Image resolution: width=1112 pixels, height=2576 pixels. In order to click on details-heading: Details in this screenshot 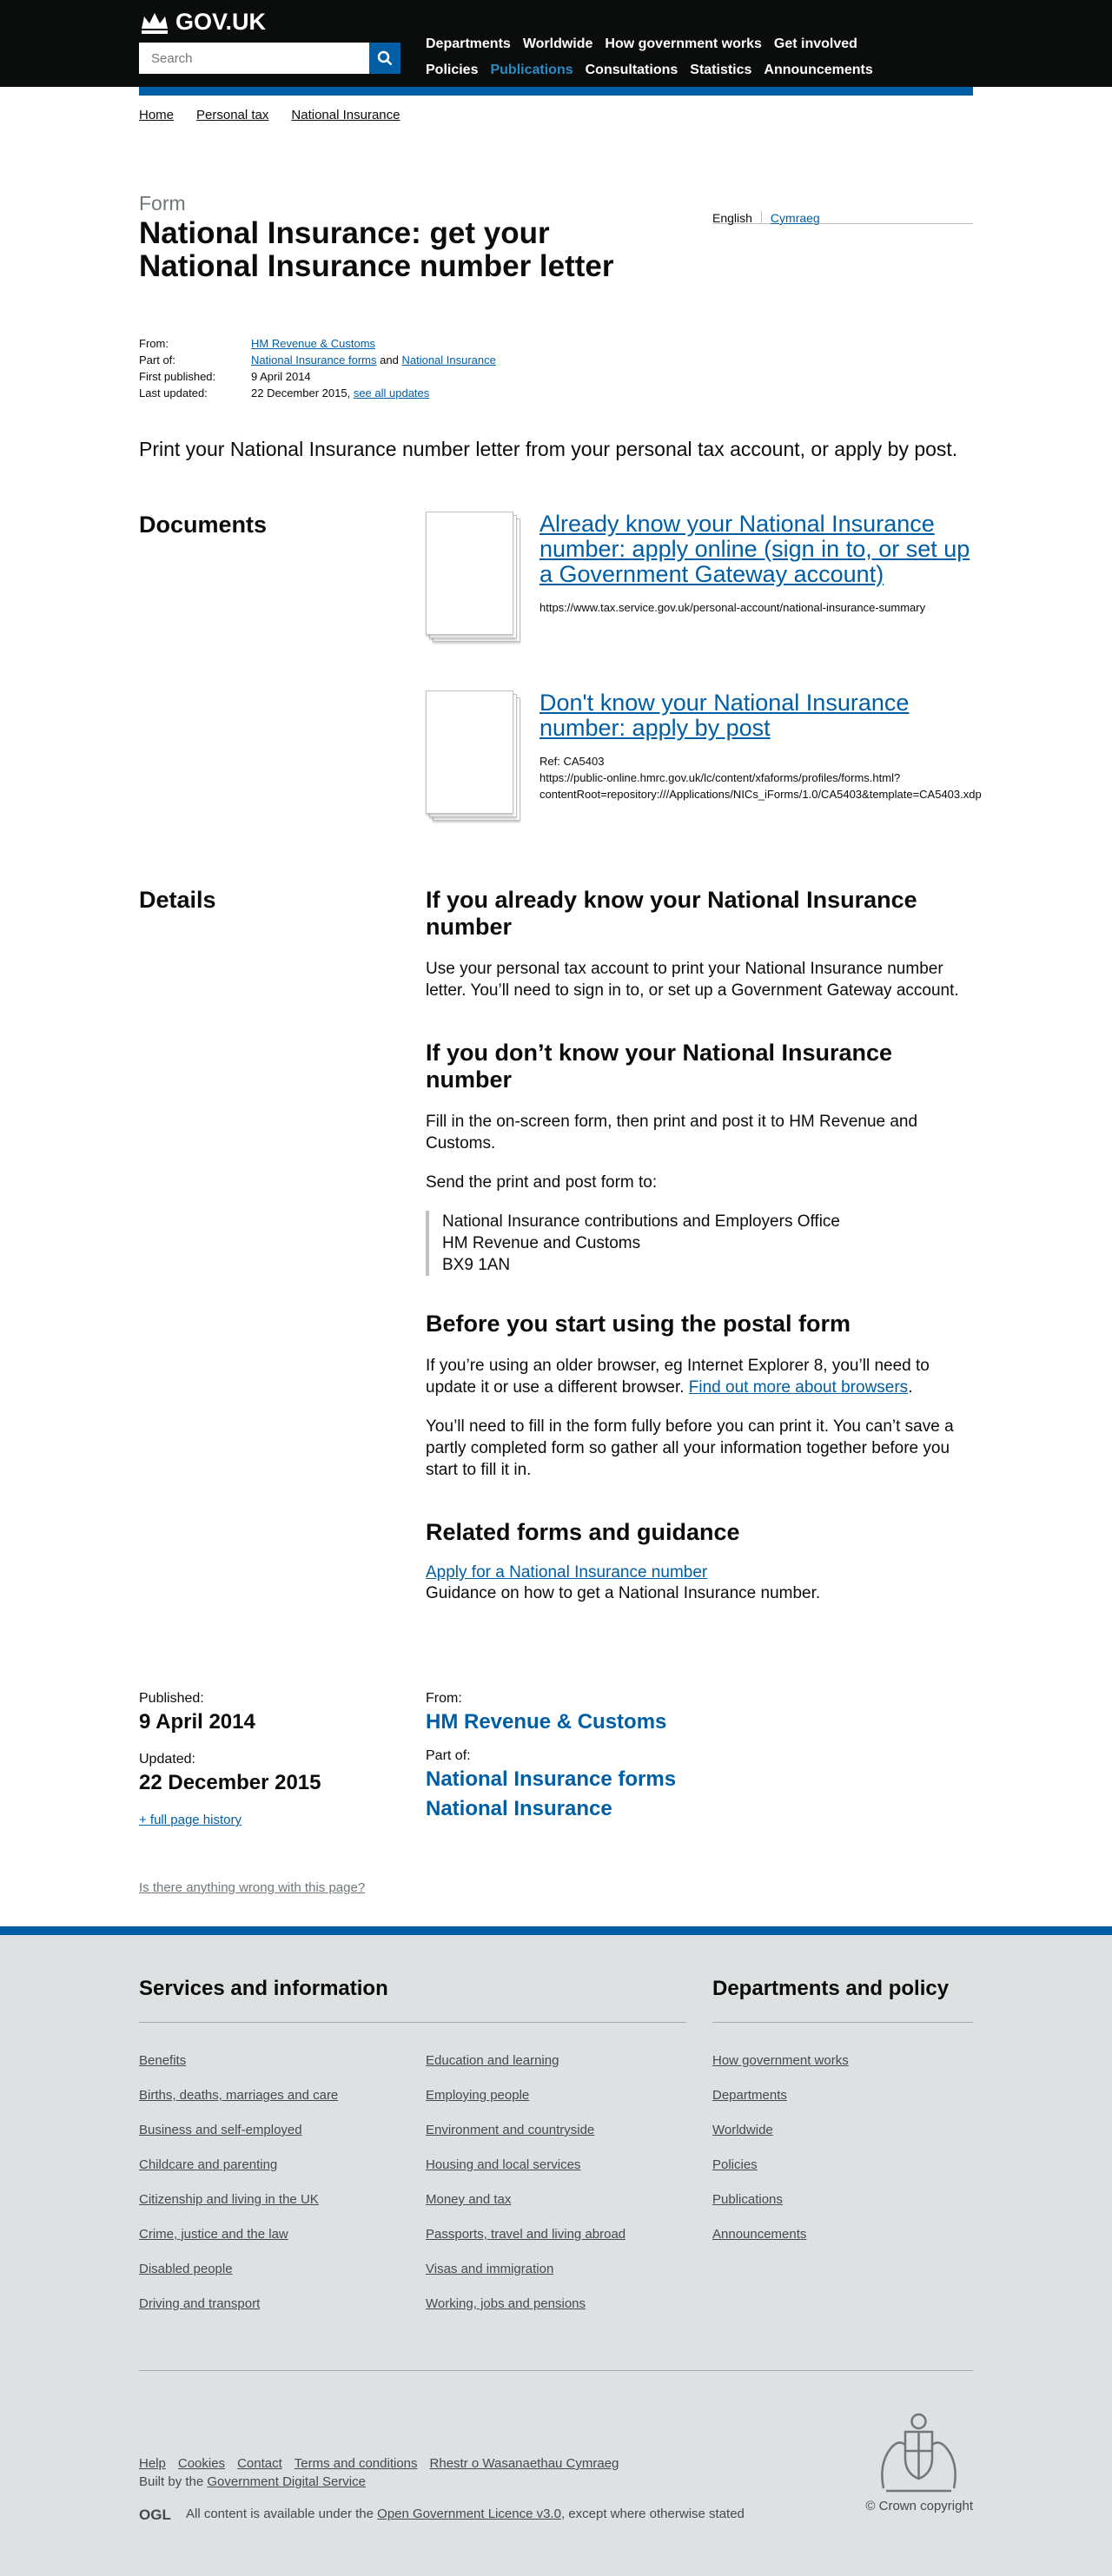, I will do `click(177, 900)`.